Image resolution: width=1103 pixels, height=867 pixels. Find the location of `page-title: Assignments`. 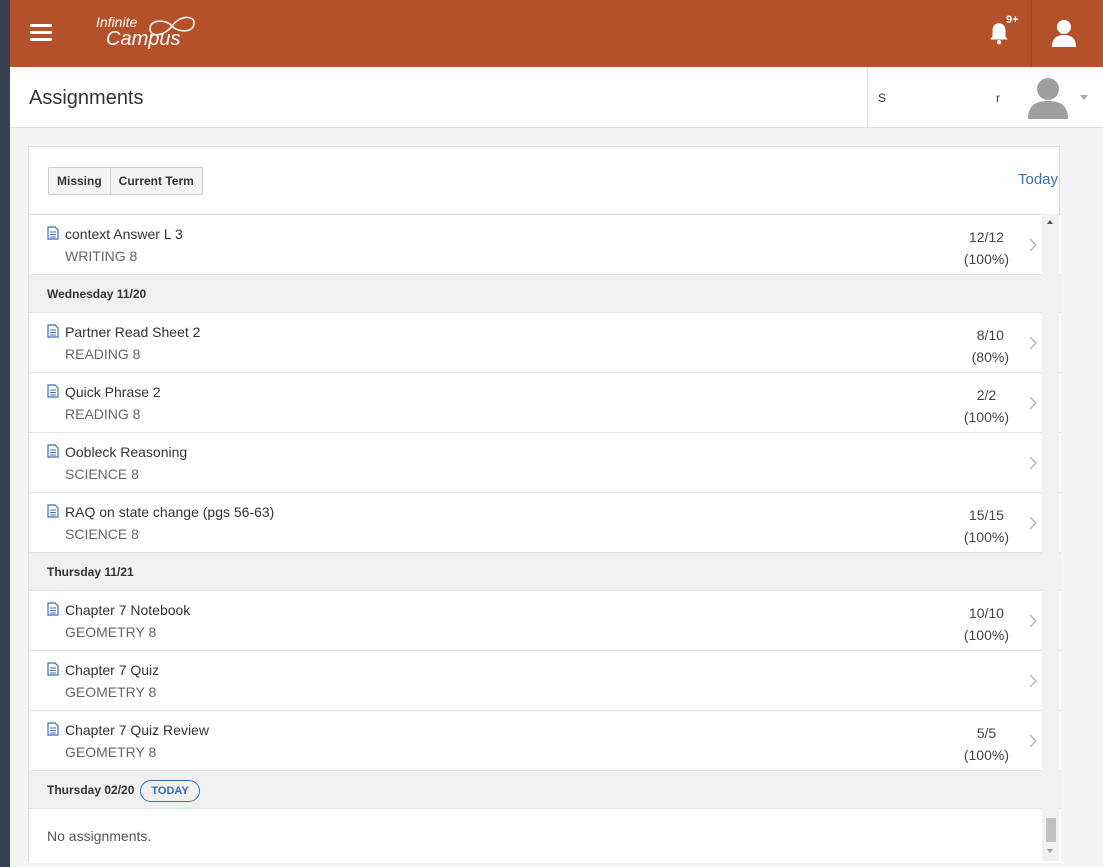

page-title: Assignments is located at coordinates (86, 98).